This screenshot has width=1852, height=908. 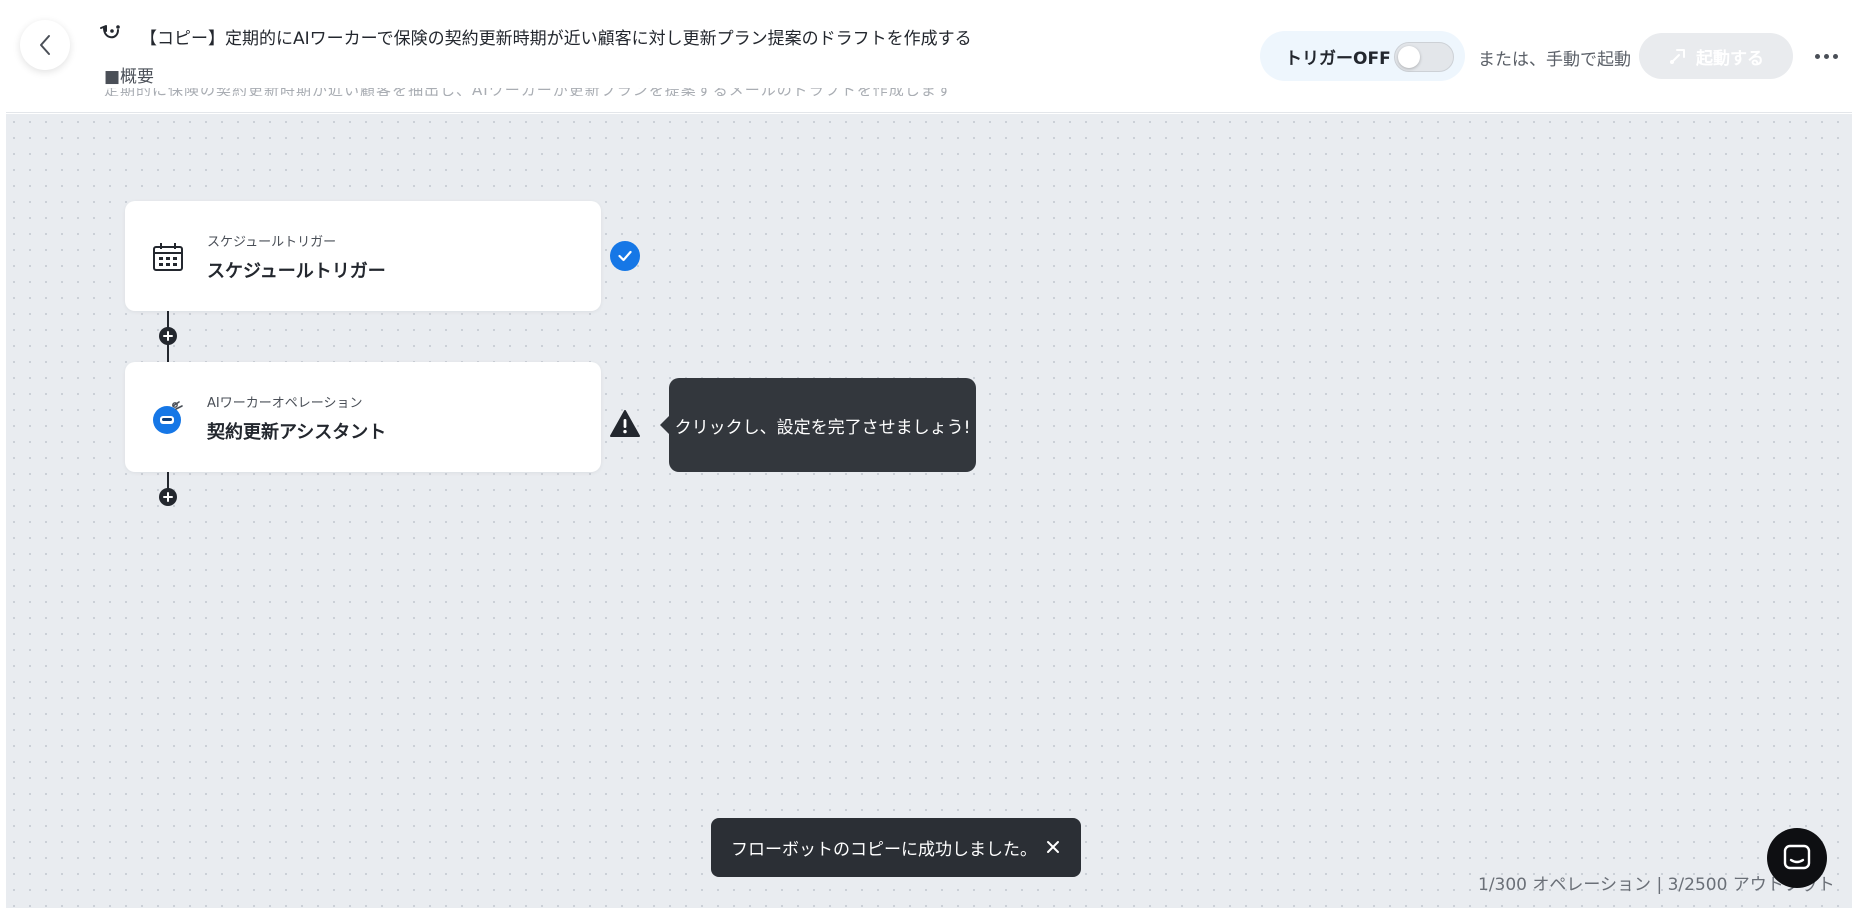 What do you see at coordinates (1677, 56) in the screenshot?
I see `launch-icon` at bounding box center [1677, 56].